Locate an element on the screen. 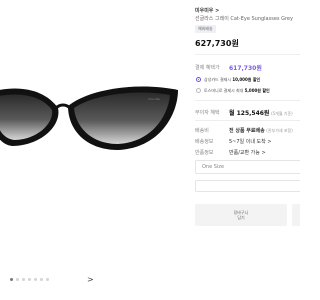 The height and width of the screenshot is (300, 320). shipping-value: 전 상품 무료배송 (관부가세 포함) is located at coordinates (261, 130).